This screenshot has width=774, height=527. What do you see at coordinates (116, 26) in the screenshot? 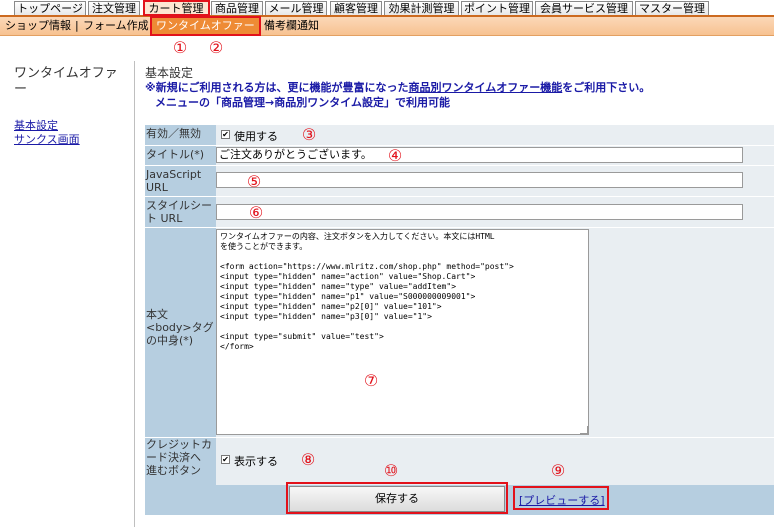
I see `sub-nav-form-create: フォーム作成` at bounding box center [116, 26].